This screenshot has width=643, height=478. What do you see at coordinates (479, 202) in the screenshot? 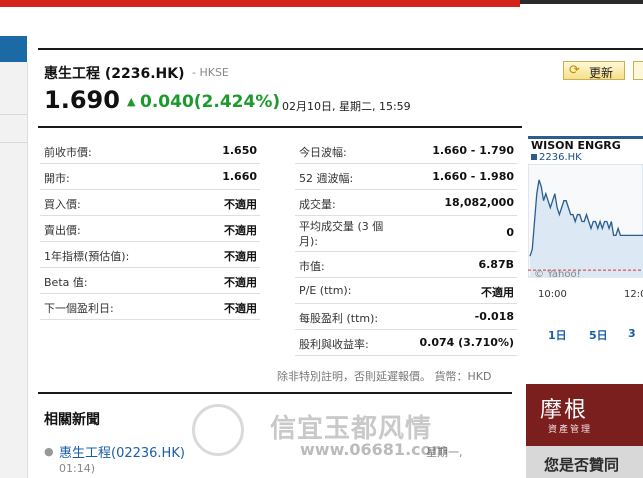
I see `row-value: 18,082,000` at bounding box center [479, 202].